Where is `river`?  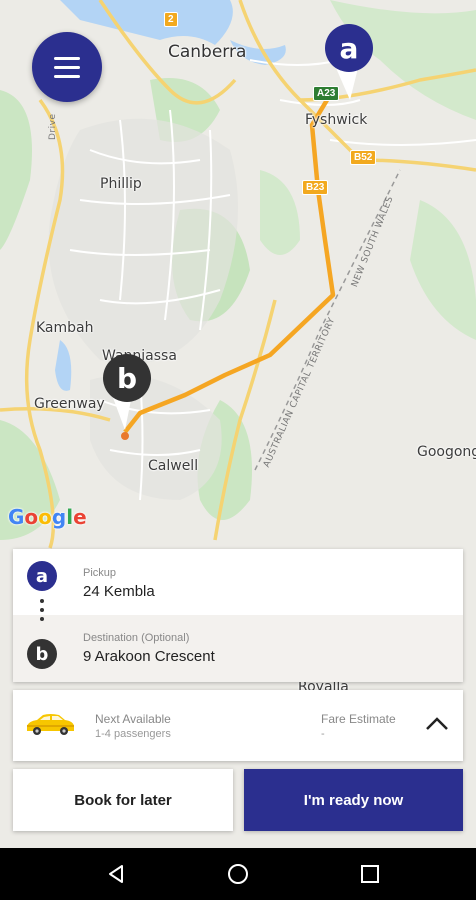
river is located at coordinates (63, 365).